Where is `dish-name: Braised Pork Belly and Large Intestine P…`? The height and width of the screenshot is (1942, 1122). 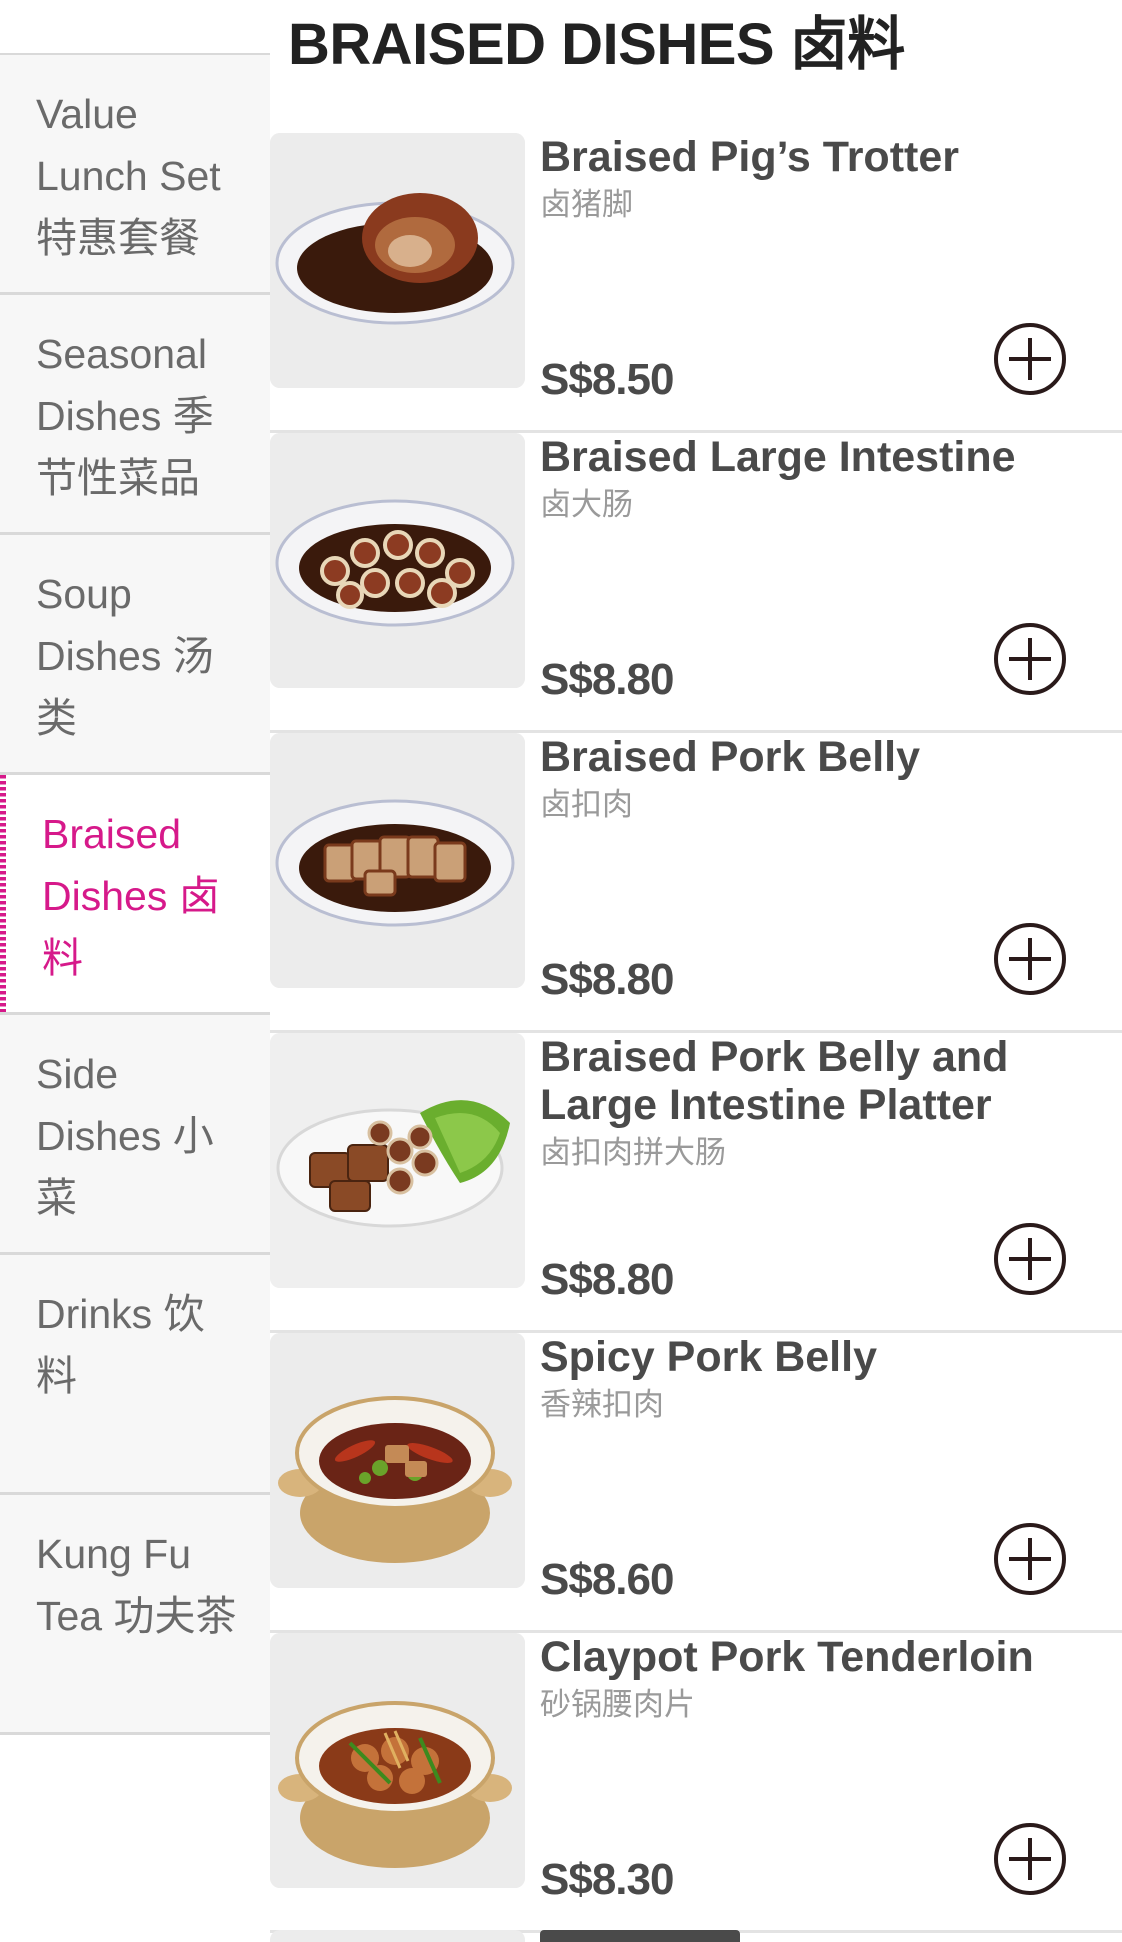 dish-name: Braised Pork Belly and Large Intestine P… is located at coordinates (825, 1081).